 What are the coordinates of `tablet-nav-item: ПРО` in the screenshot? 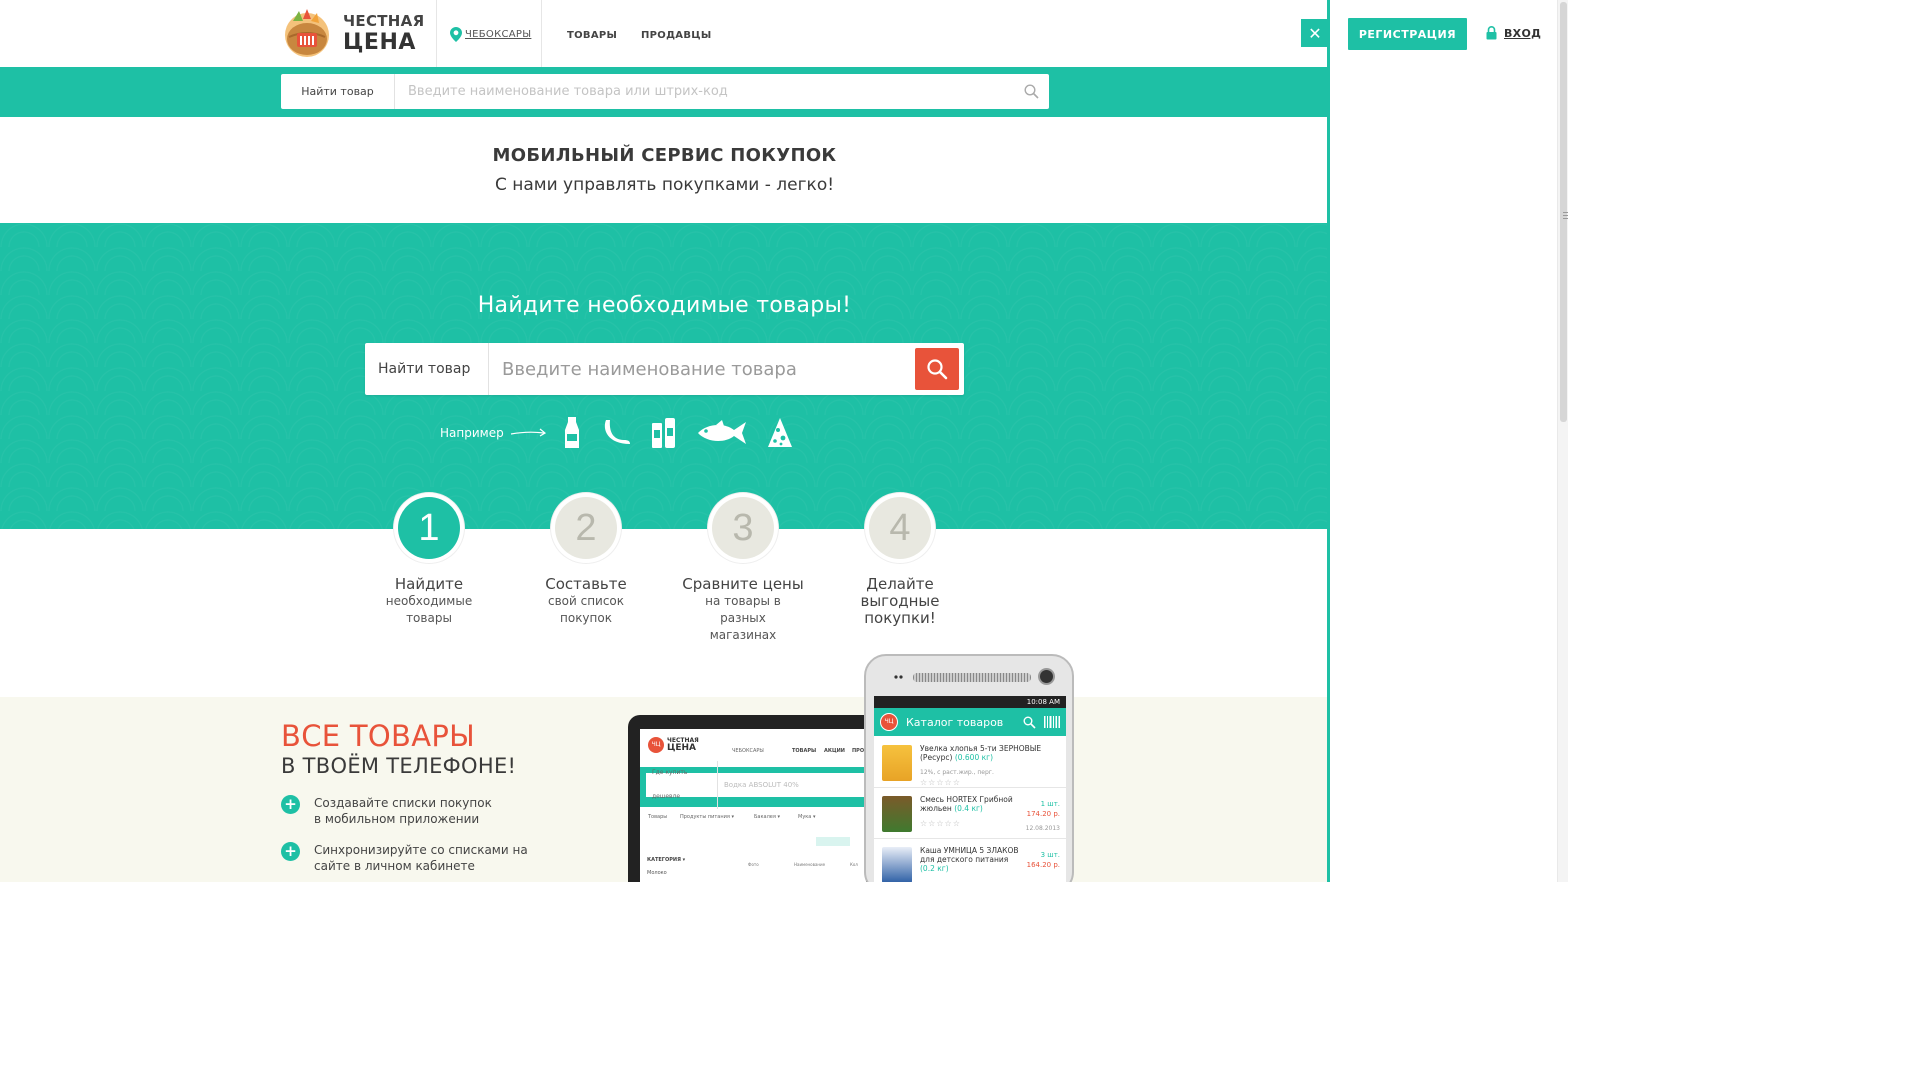 It's located at (858, 751).